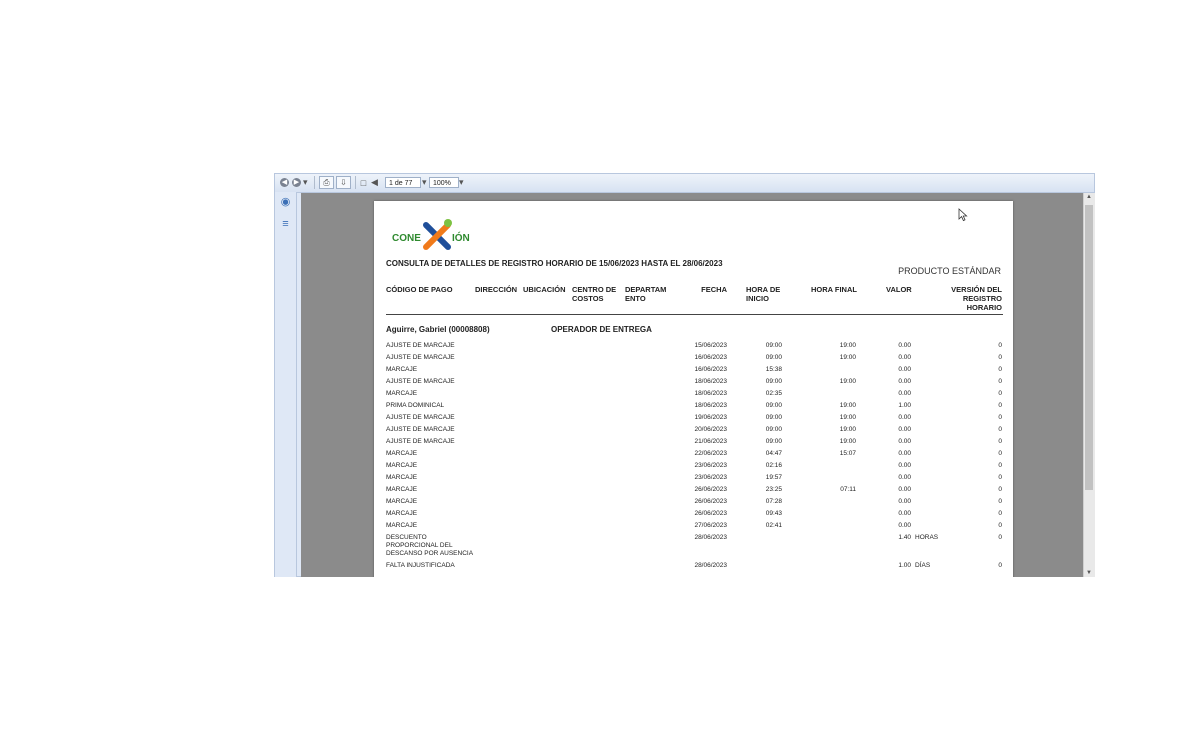 The width and height of the screenshot is (1200, 750). Describe the element at coordinates (286, 384) in the screenshot. I see `viewer-sidebar: ◉ ≡` at that location.